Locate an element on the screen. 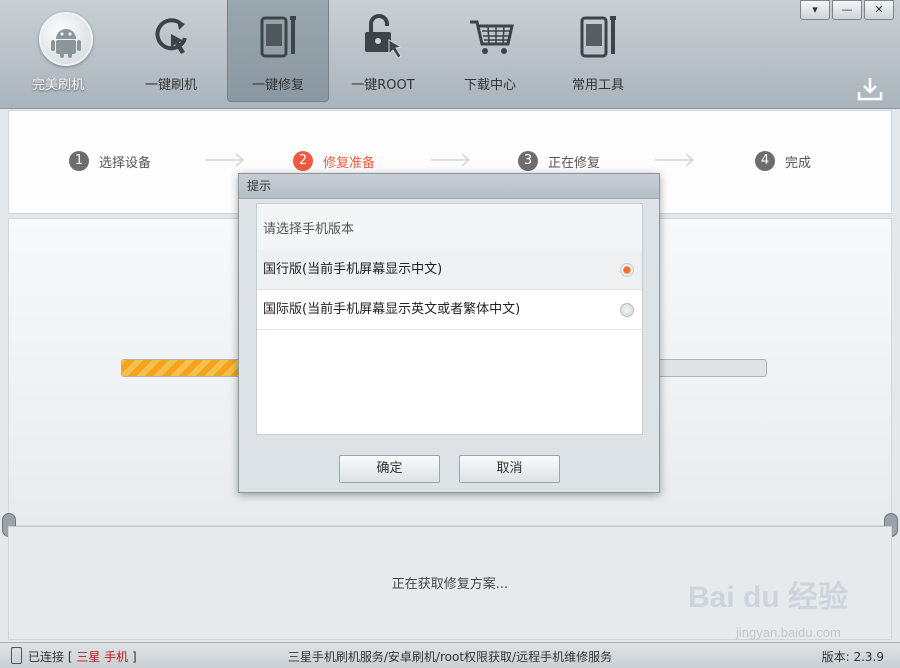  cancel-button: 取消 is located at coordinates (509, 469).